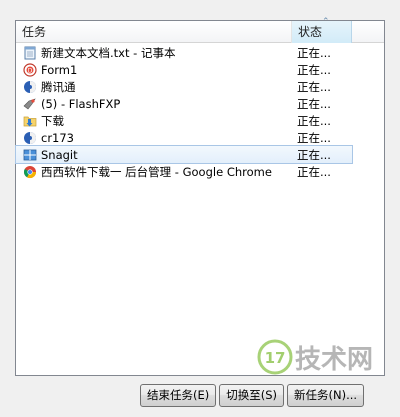  I want to click on chrome-icon, so click(29, 171).